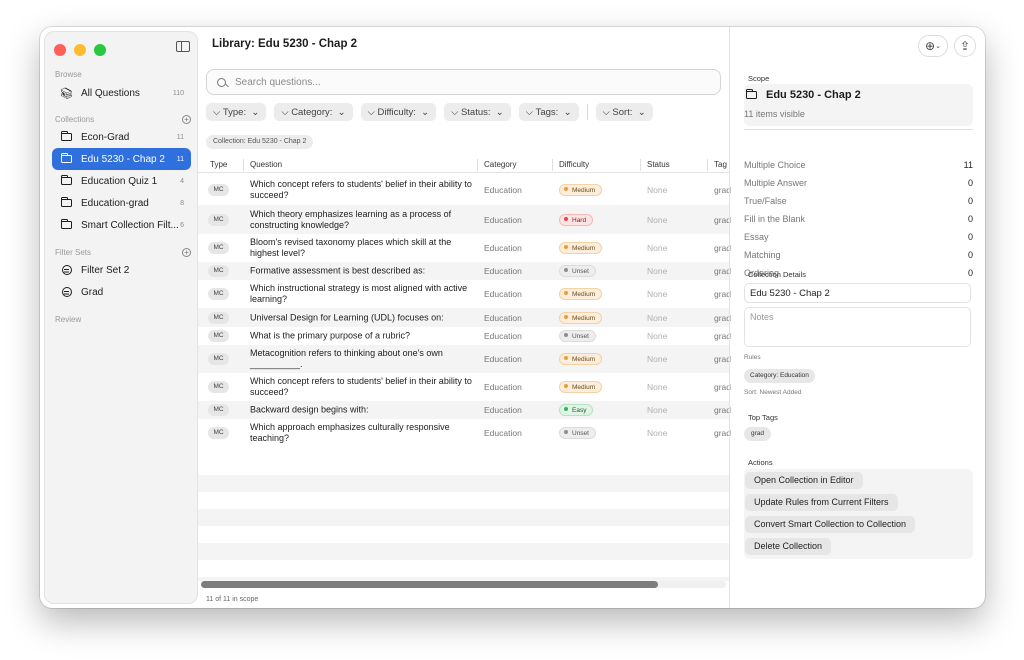  I want to click on status-filter-label: Status:, so click(475, 112).